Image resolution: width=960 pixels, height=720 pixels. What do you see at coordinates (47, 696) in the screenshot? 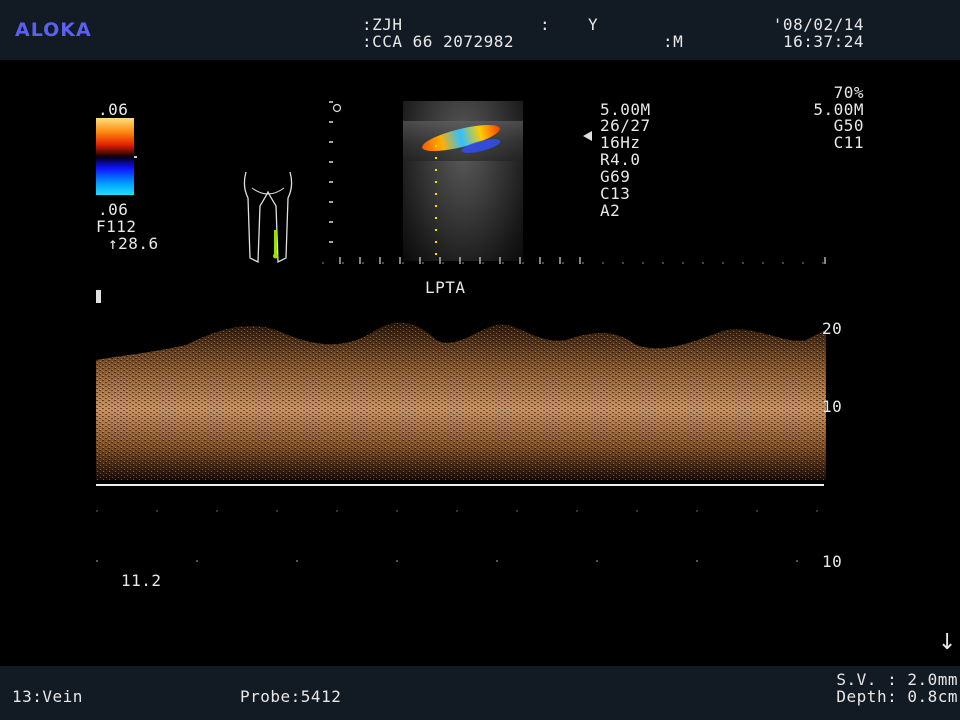
I see `preset-label: 13:Vein` at bounding box center [47, 696].